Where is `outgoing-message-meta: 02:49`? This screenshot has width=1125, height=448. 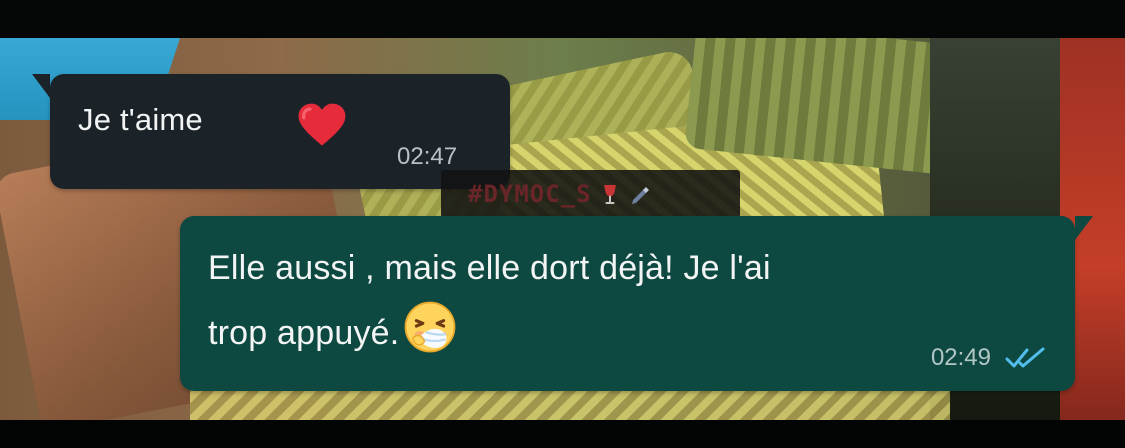
outgoing-message-meta: 02:49 is located at coordinates (989, 358).